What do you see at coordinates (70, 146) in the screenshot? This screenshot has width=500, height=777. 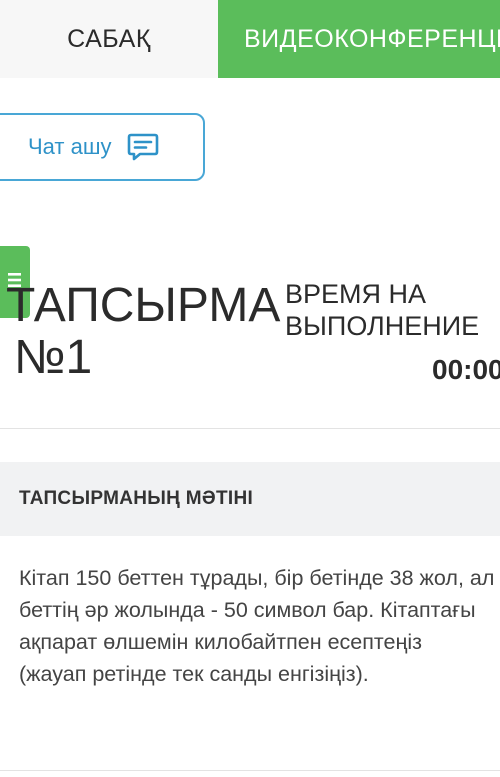 I see `open-chat-label: Чат ашу` at bounding box center [70, 146].